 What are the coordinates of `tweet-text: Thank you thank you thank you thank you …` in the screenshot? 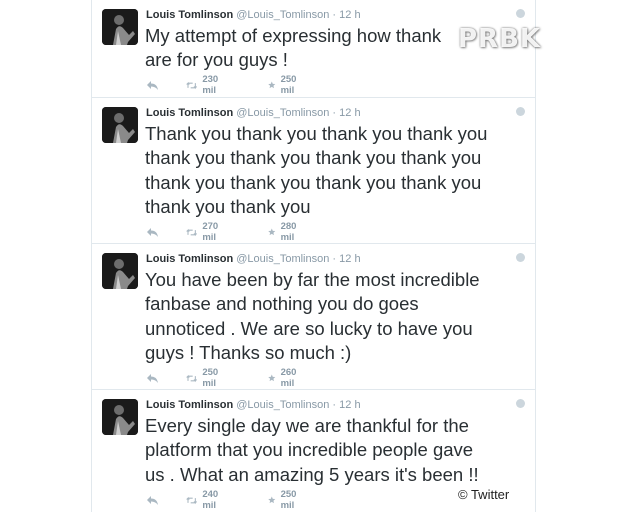 It's located at (316, 170).